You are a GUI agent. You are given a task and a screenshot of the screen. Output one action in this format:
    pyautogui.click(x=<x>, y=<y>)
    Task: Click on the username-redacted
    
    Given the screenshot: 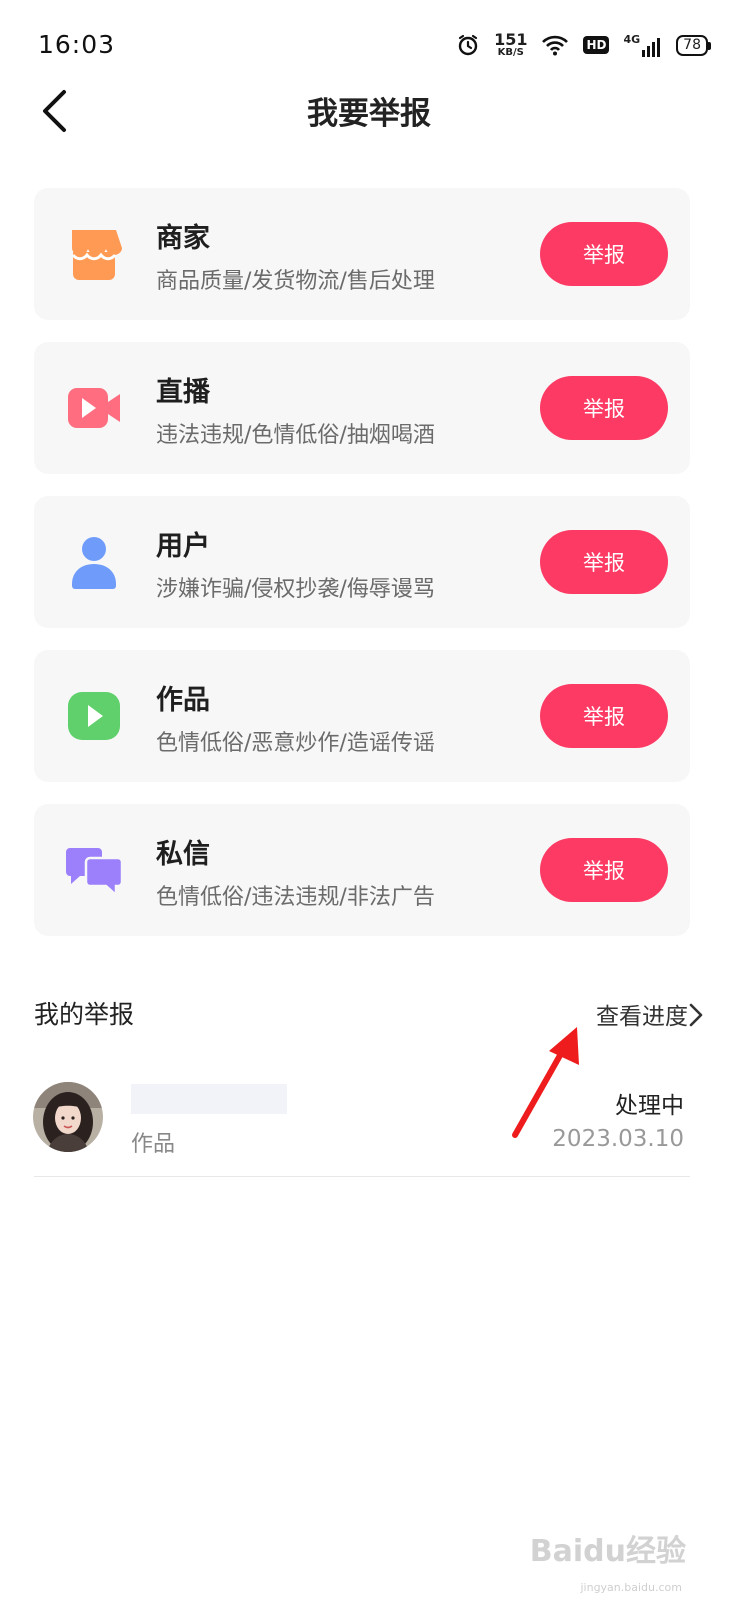 What is the action you would take?
    pyautogui.click(x=209, y=1099)
    